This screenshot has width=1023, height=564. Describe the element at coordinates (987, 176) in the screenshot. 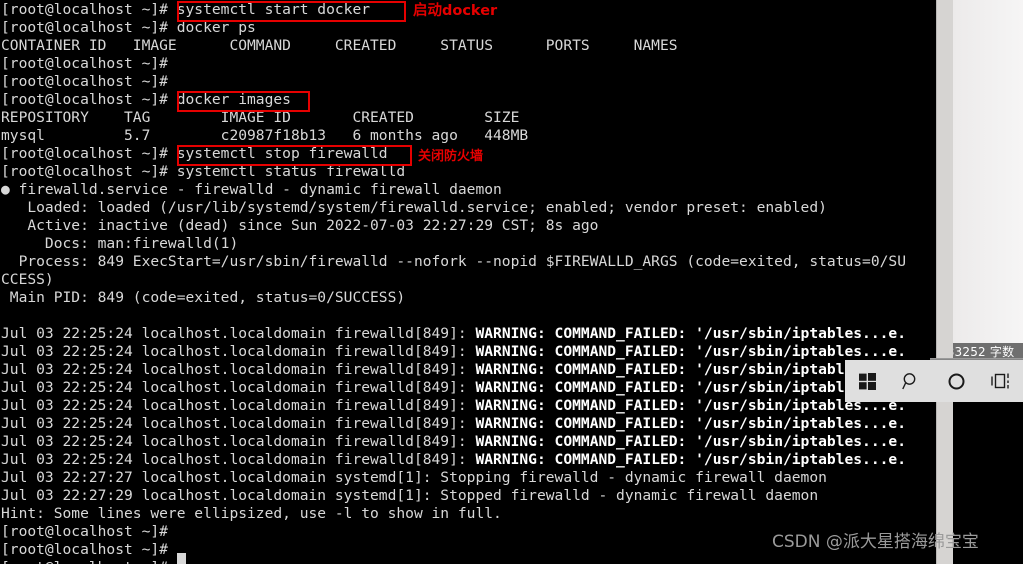

I see `background-app-panel` at that location.